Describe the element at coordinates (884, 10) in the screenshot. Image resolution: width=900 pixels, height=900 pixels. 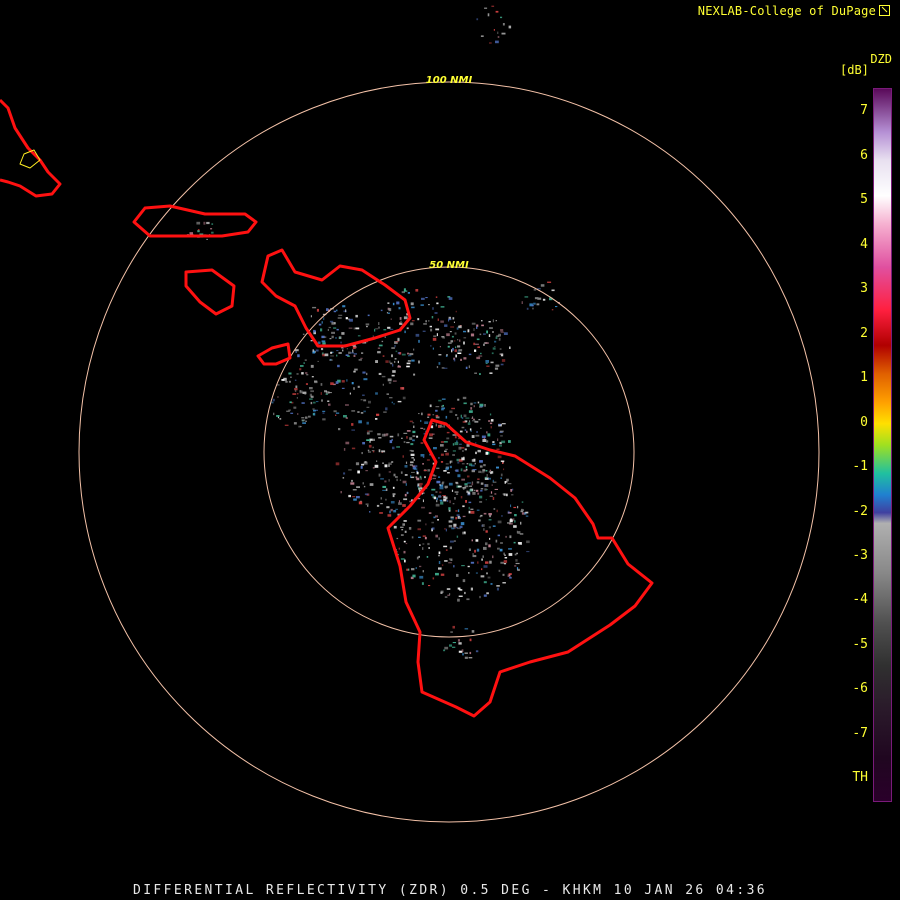
I see `external-link-icon` at that location.